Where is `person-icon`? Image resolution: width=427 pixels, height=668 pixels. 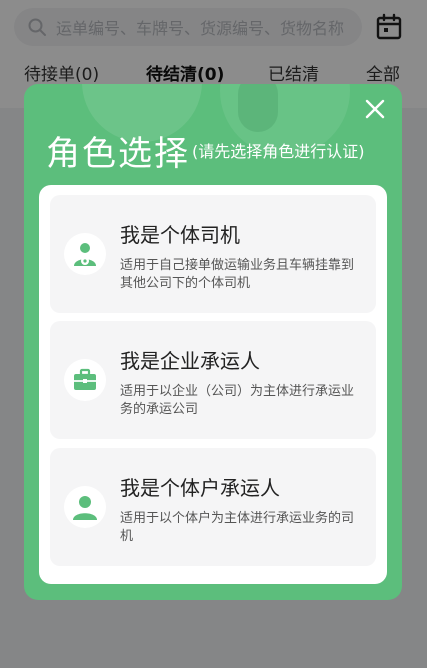 person-icon is located at coordinates (85, 507).